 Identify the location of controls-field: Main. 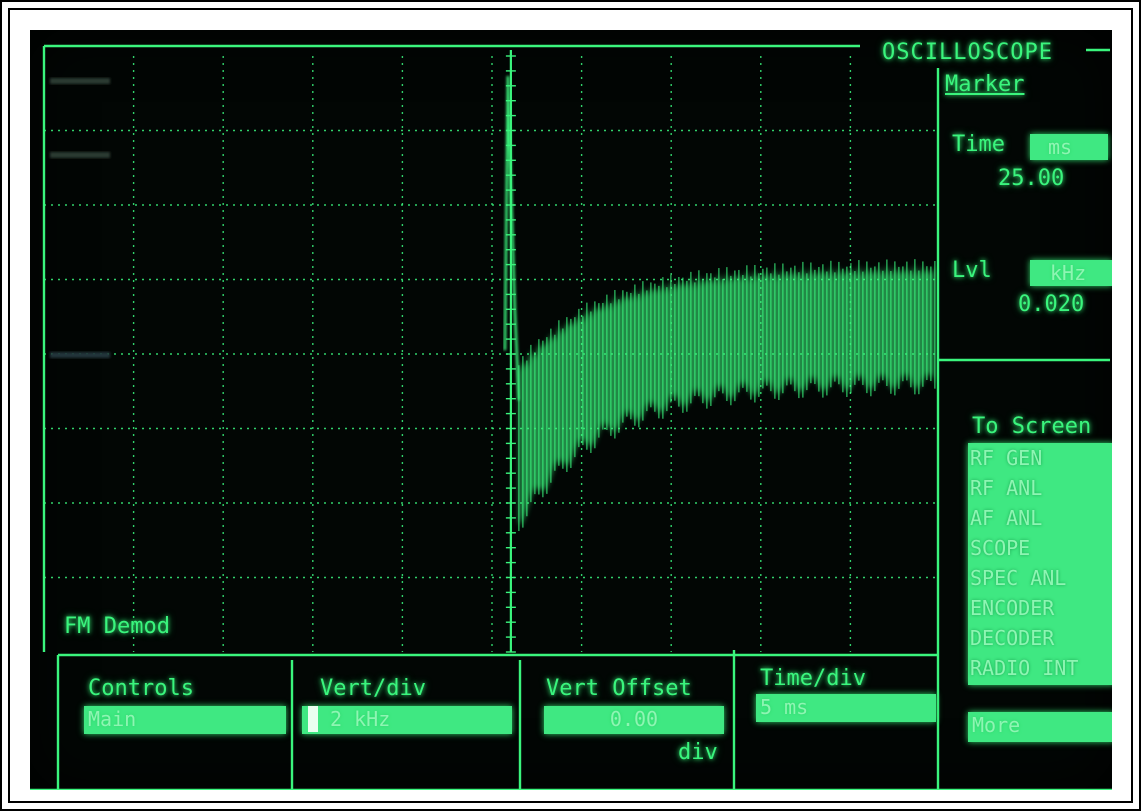
(185, 720).